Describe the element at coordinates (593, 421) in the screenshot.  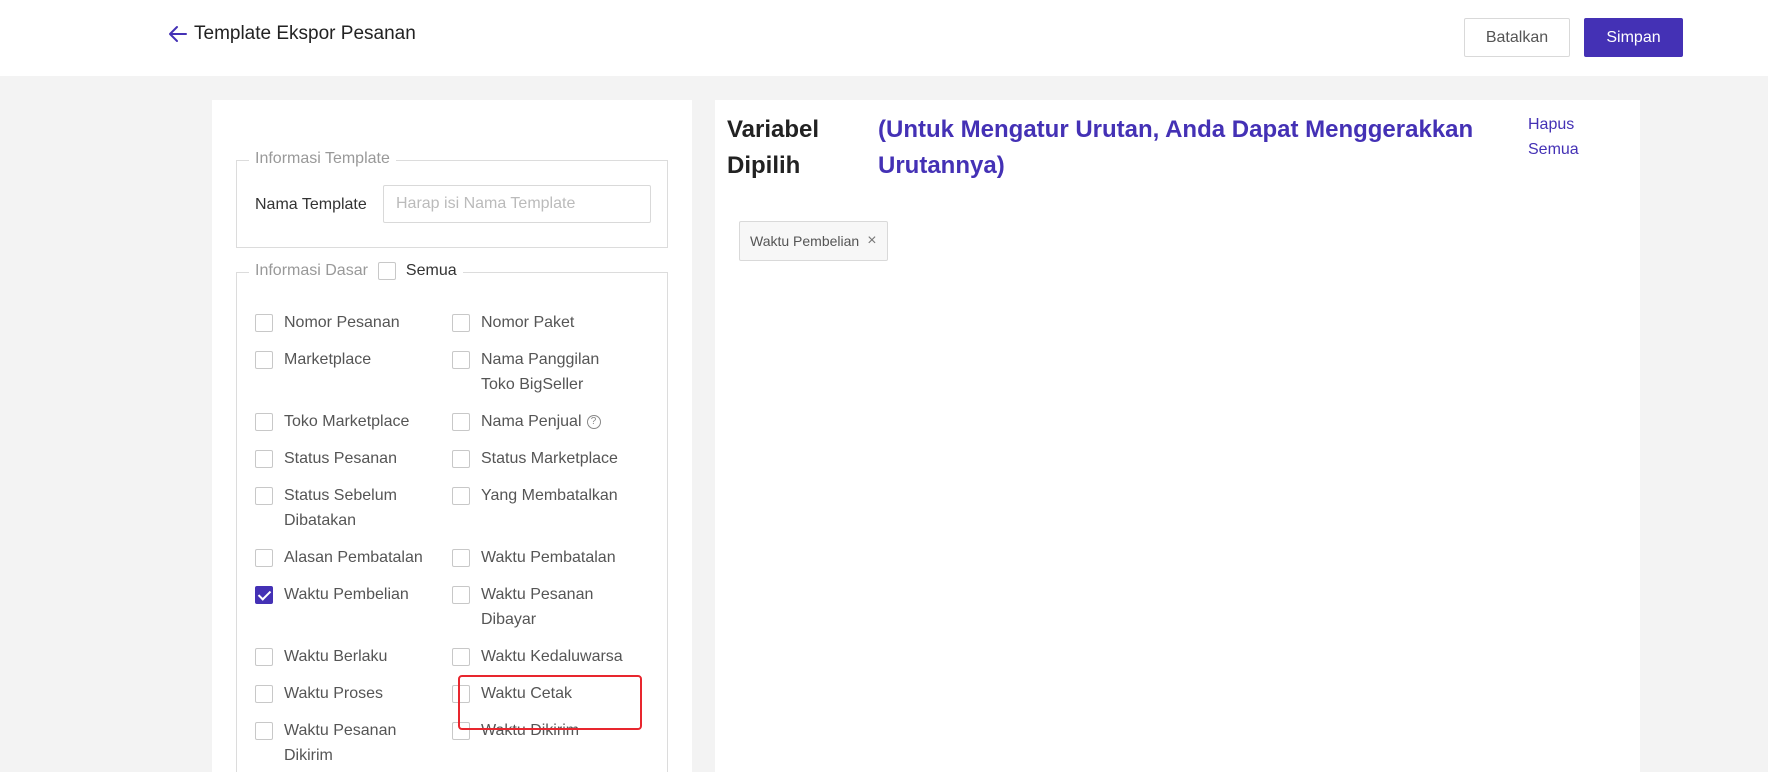
I see `help-icon: ?` at that location.